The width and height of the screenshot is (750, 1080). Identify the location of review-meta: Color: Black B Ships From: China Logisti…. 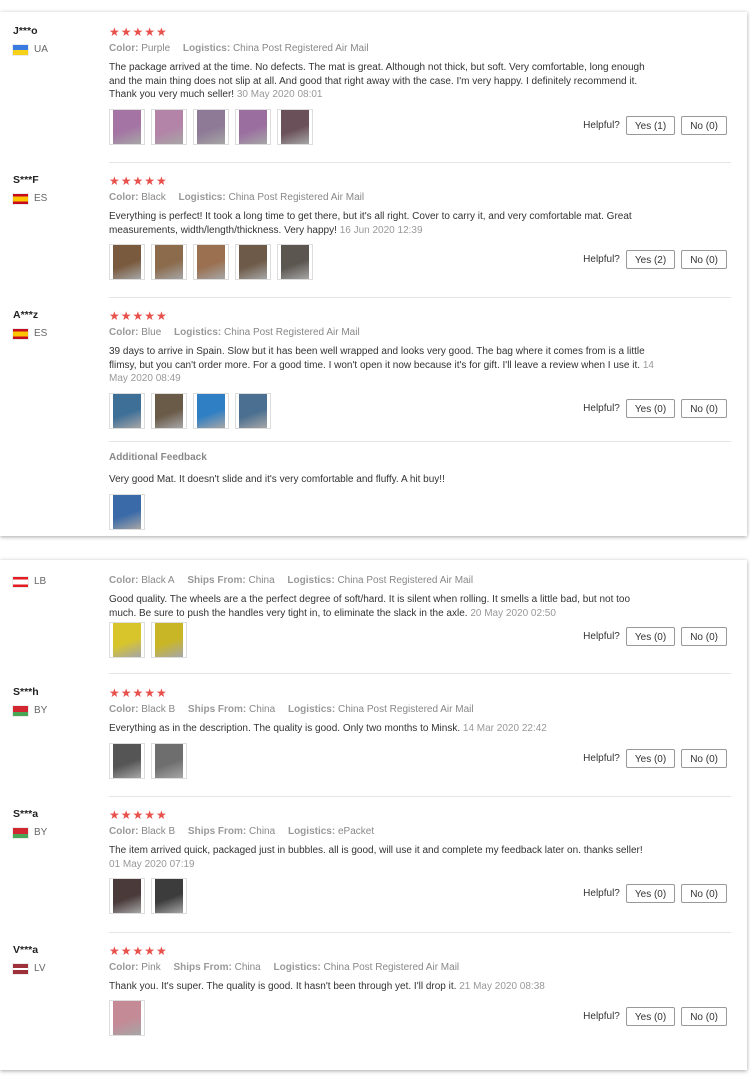
(241, 831).